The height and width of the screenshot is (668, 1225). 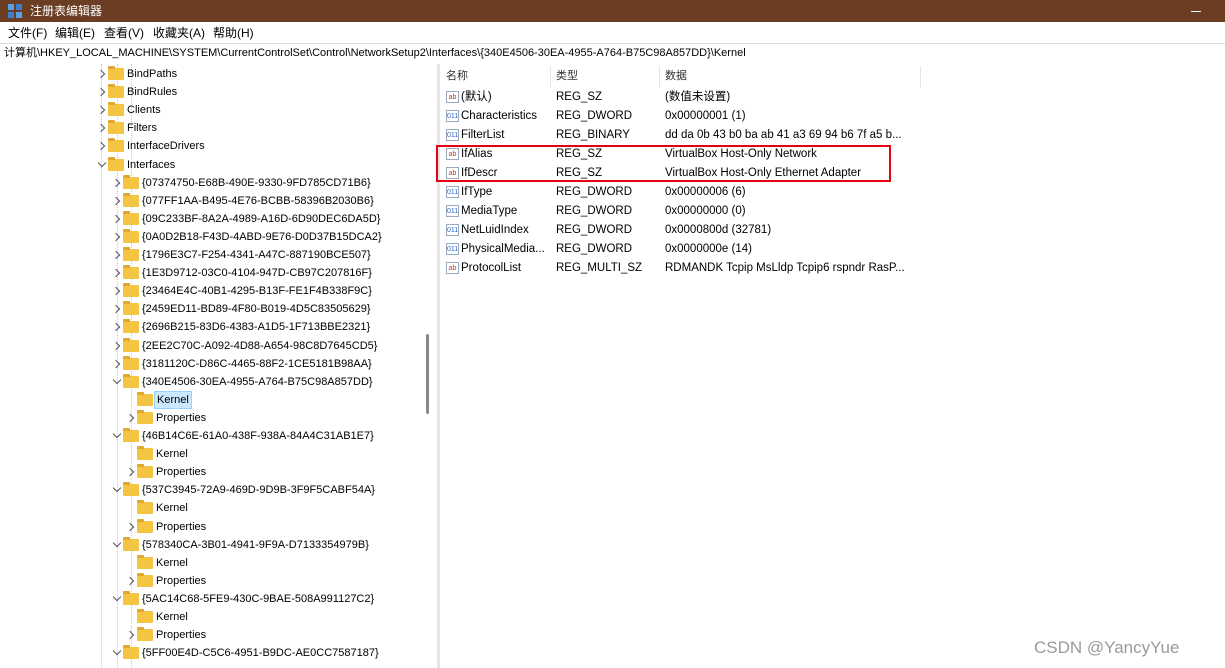 I want to click on tree-node: {5FF00E4D-C5C6-4951-B9DC-AE0CC7587187}, so click(x=215, y=653).